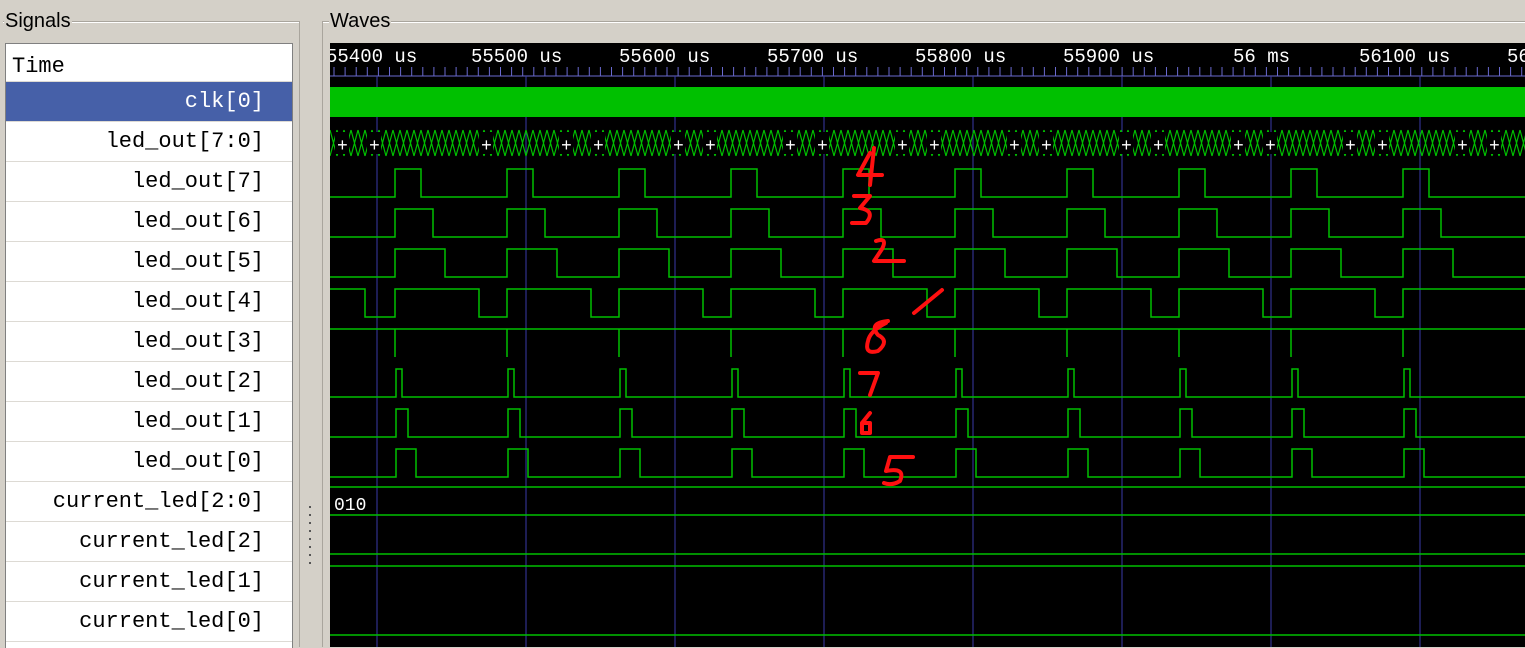 This screenshot has width=1525, height=648. What do you see at coordinates (171, 621) in the screenshot?
I see `signal-label: current_led[0]` at bounding box center [171, 621].